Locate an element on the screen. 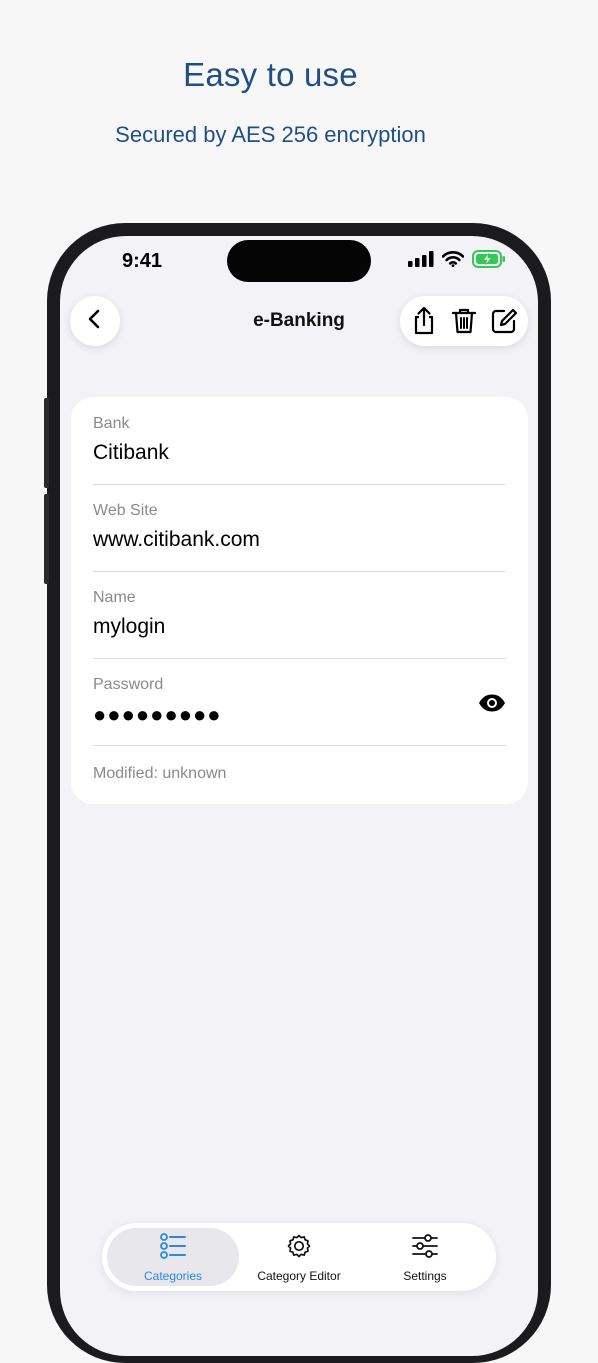 This screenshot has width=598, height=1363. list-icon is located at coordinates (173, 1248).